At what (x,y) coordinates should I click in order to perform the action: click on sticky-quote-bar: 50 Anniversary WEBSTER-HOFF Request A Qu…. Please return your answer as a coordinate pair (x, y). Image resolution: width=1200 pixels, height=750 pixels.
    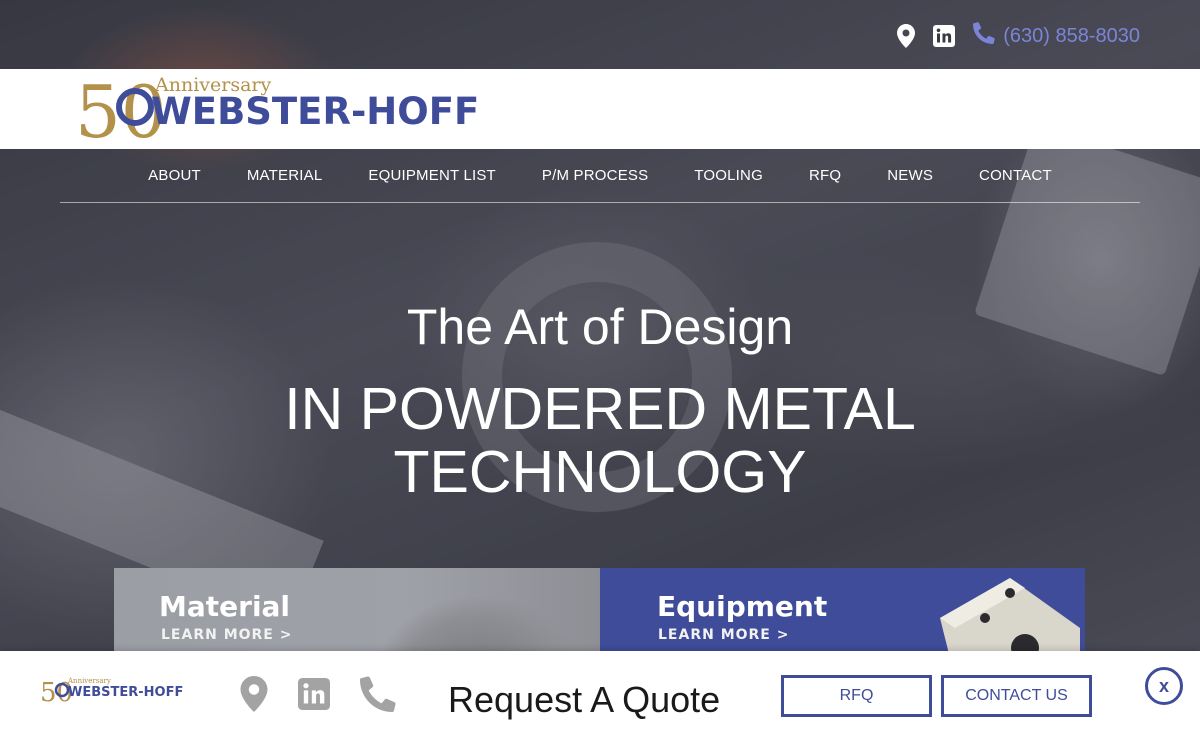
    Looking at the image, I should click on (600, 700).